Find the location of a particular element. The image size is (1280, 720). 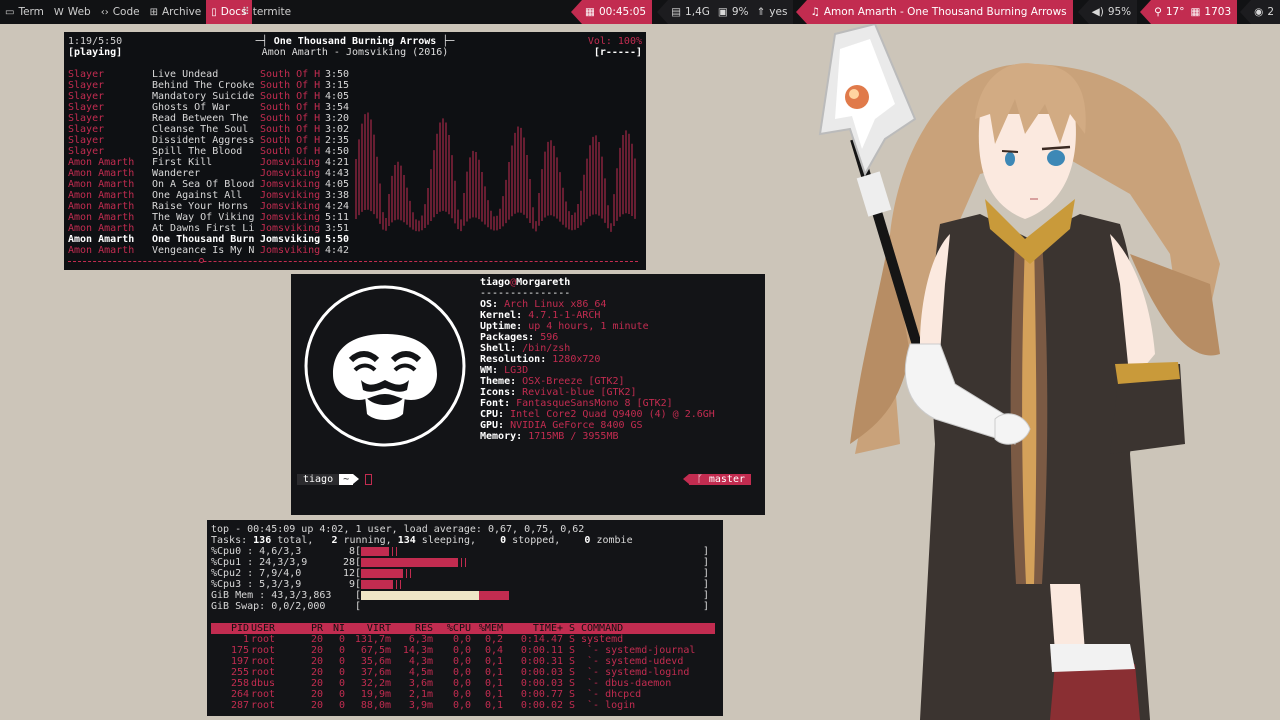

playlist-row: Slayer Mandatory Suicide South Of H 4:05 is located at coordinates (218, 96).